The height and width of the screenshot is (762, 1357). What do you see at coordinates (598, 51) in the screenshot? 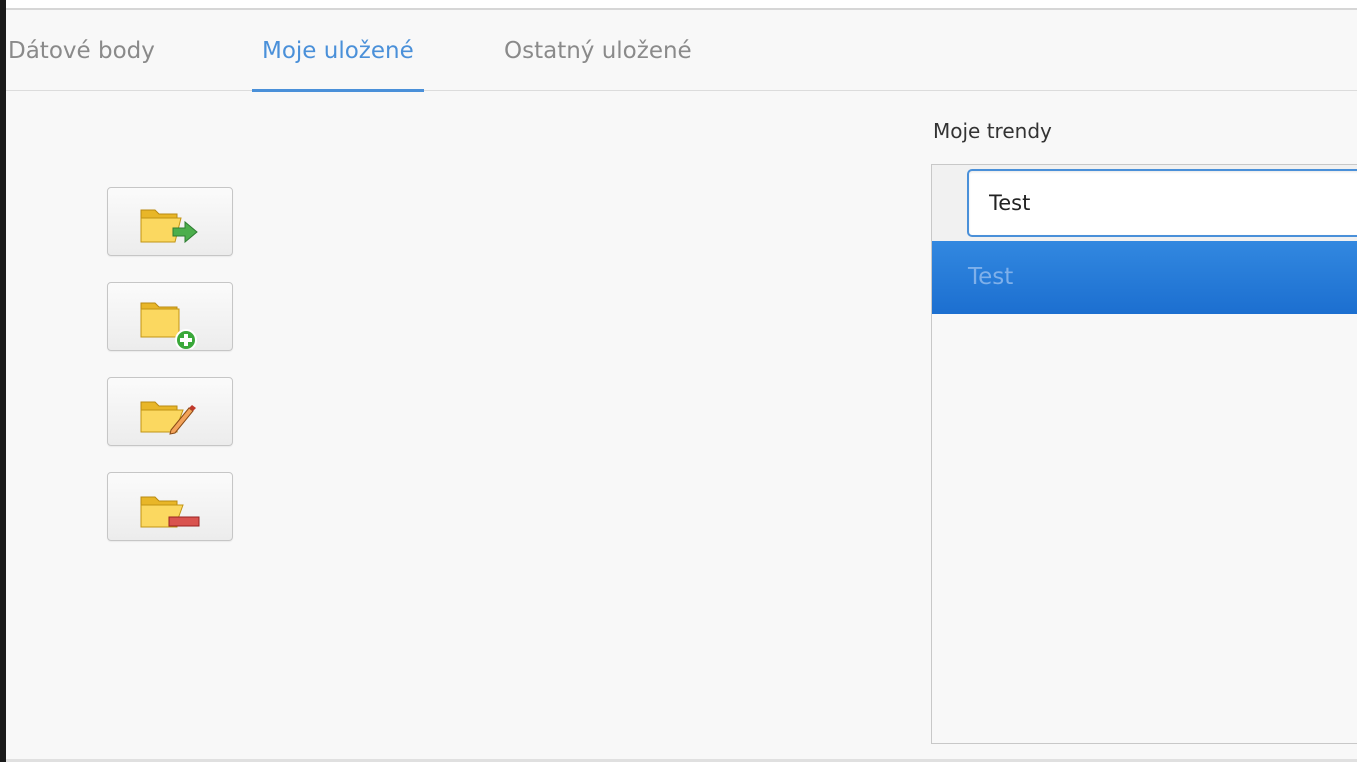
I see `tab-others-saved: Ostatný uložené` at bounding box center [598, 51].